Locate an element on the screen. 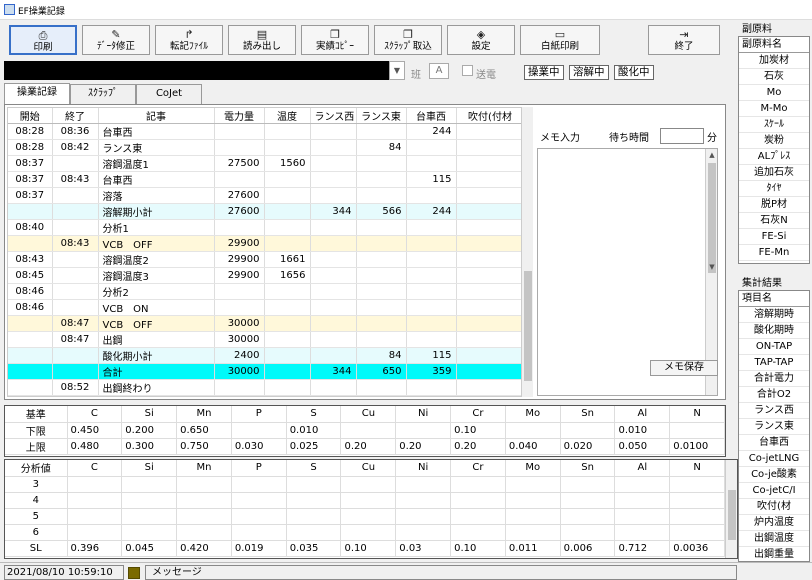 The width and height of the screenshot is (812, 580). material-item: FE-Mn is located at coordinates (774, 253).